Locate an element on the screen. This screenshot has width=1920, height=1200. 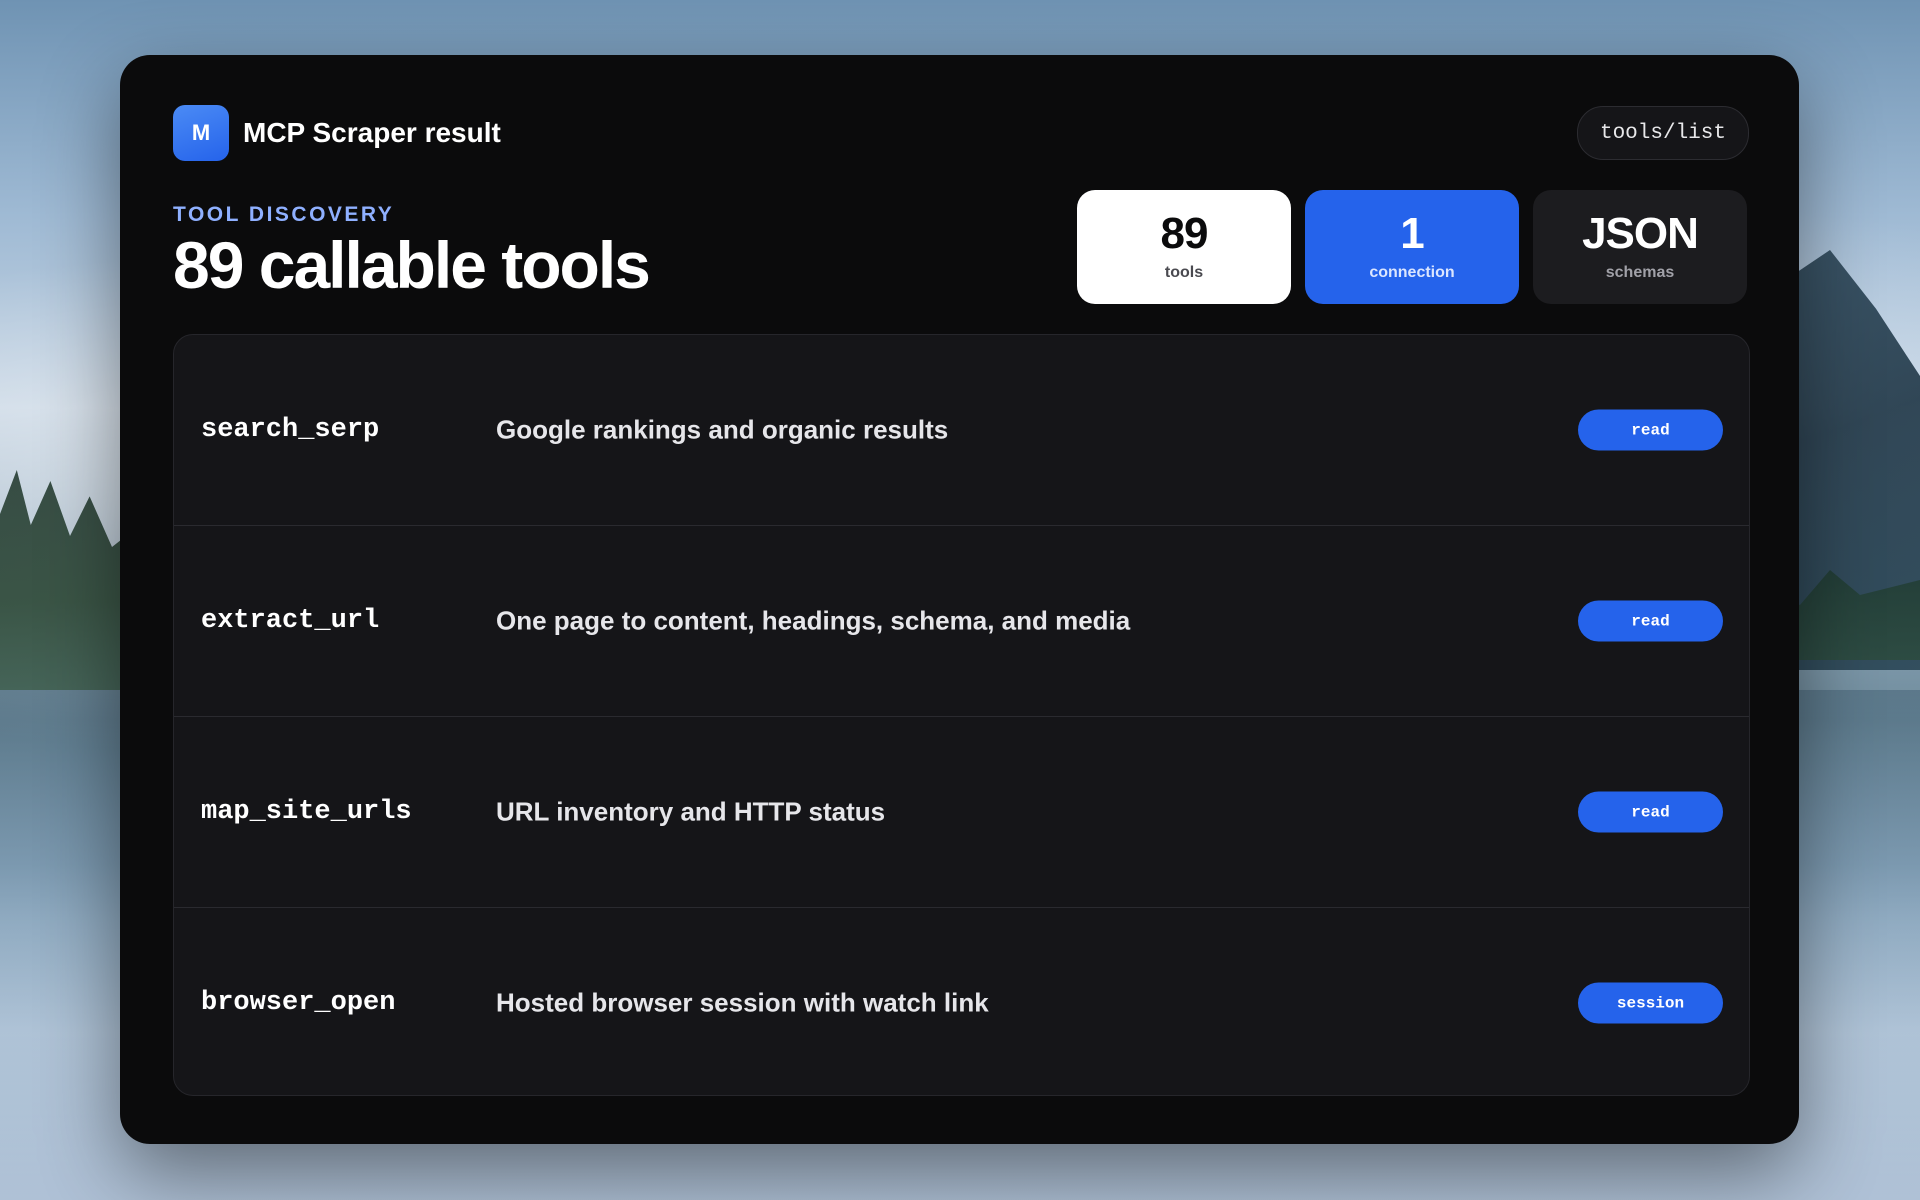
card-header: M MCP Scraper result tools/list is located at coordinates (961, 133).